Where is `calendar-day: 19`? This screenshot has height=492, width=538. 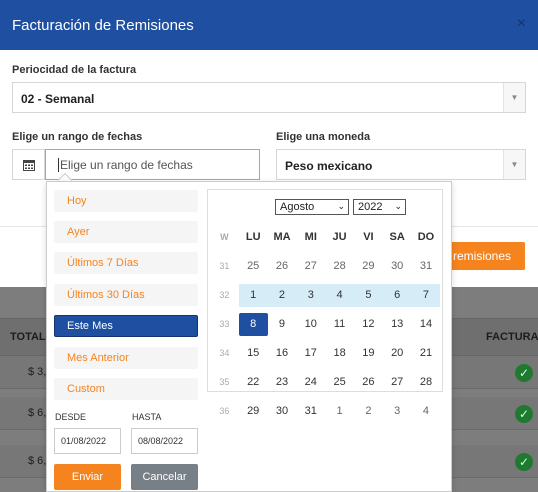
calendar-day: 19 is located at coordinates (368, 353).